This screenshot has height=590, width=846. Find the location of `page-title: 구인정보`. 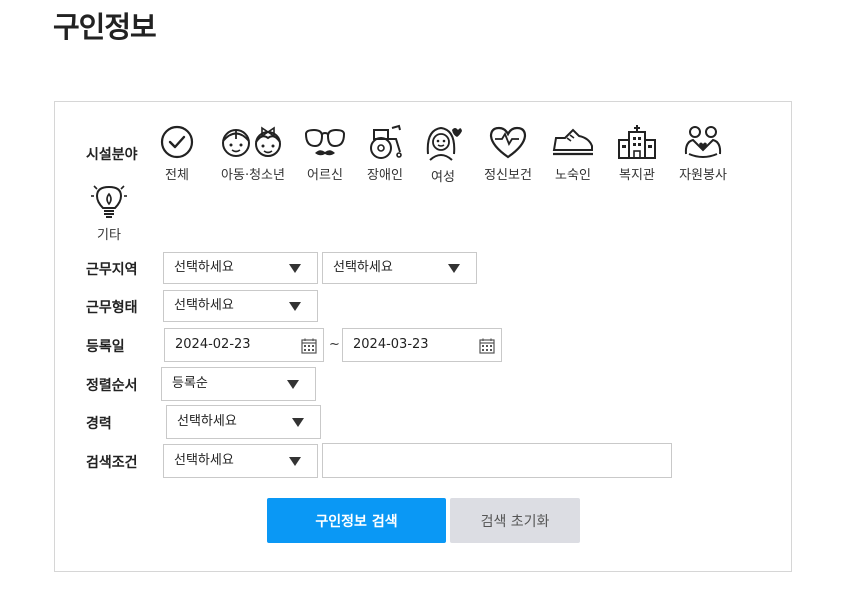

page-title: 구인정보 is located at coordinates (105, 27).